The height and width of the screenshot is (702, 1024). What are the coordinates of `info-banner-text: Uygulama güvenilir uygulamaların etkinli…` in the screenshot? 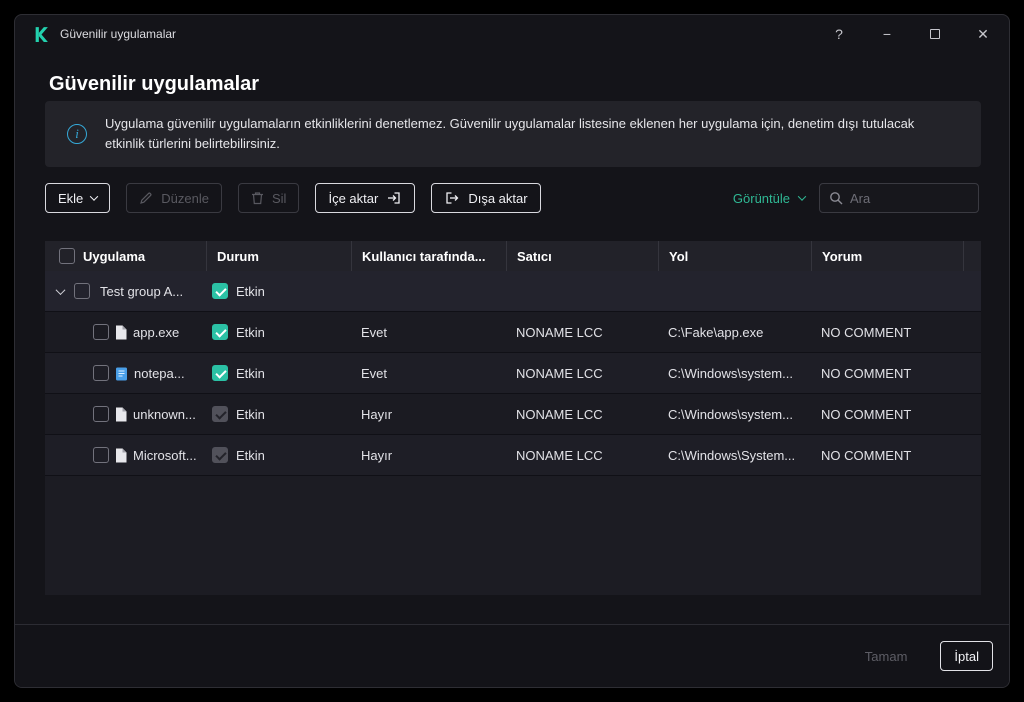 It's located at (510, 133).